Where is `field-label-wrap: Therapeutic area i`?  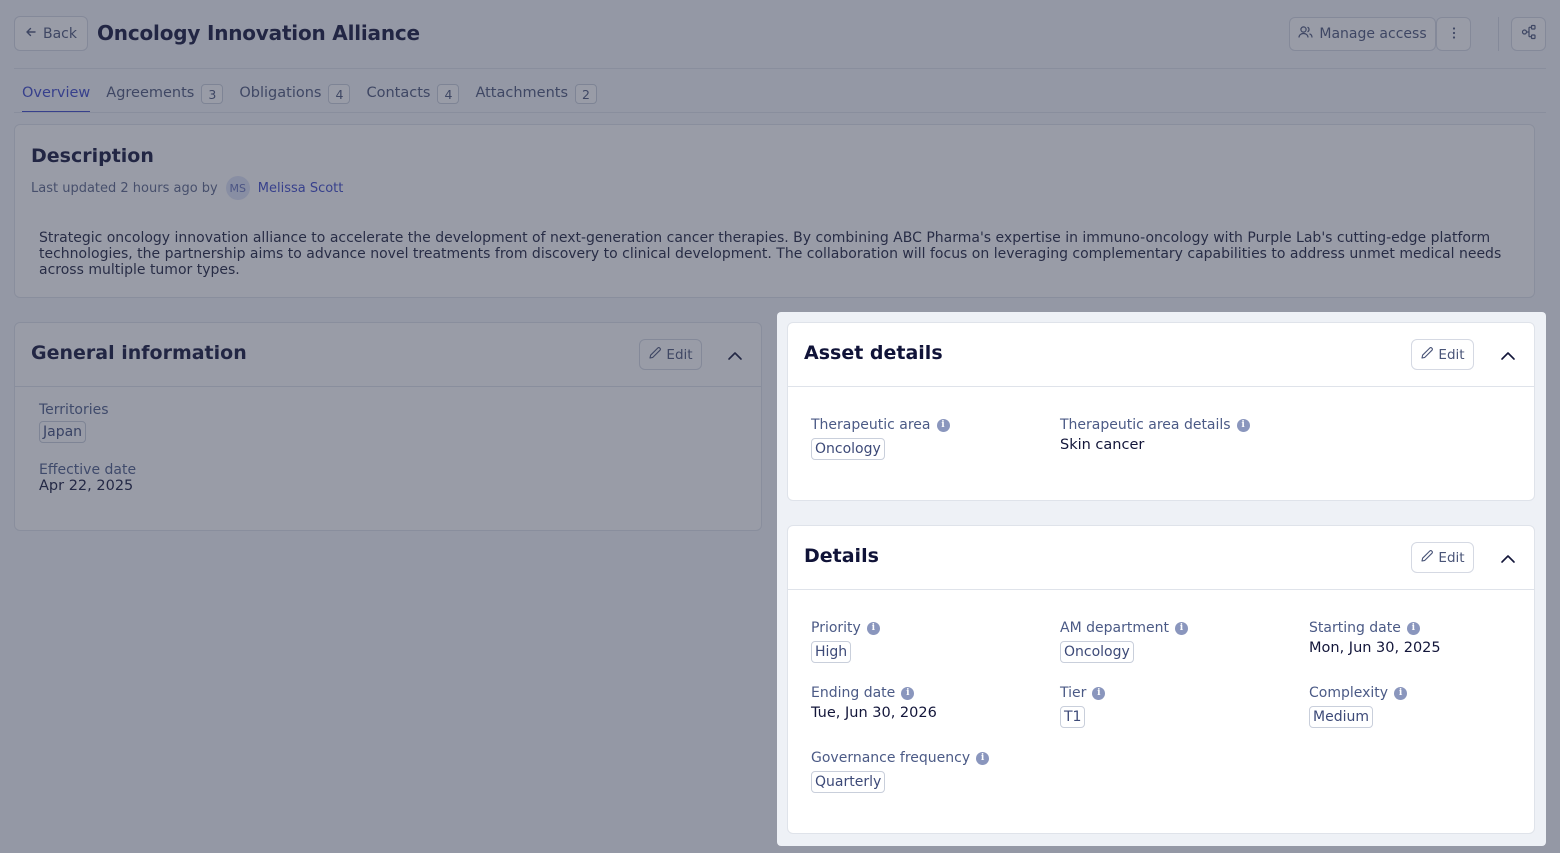 field-label-wrap: Therapeutic area i is located at coordinates (880, 425).